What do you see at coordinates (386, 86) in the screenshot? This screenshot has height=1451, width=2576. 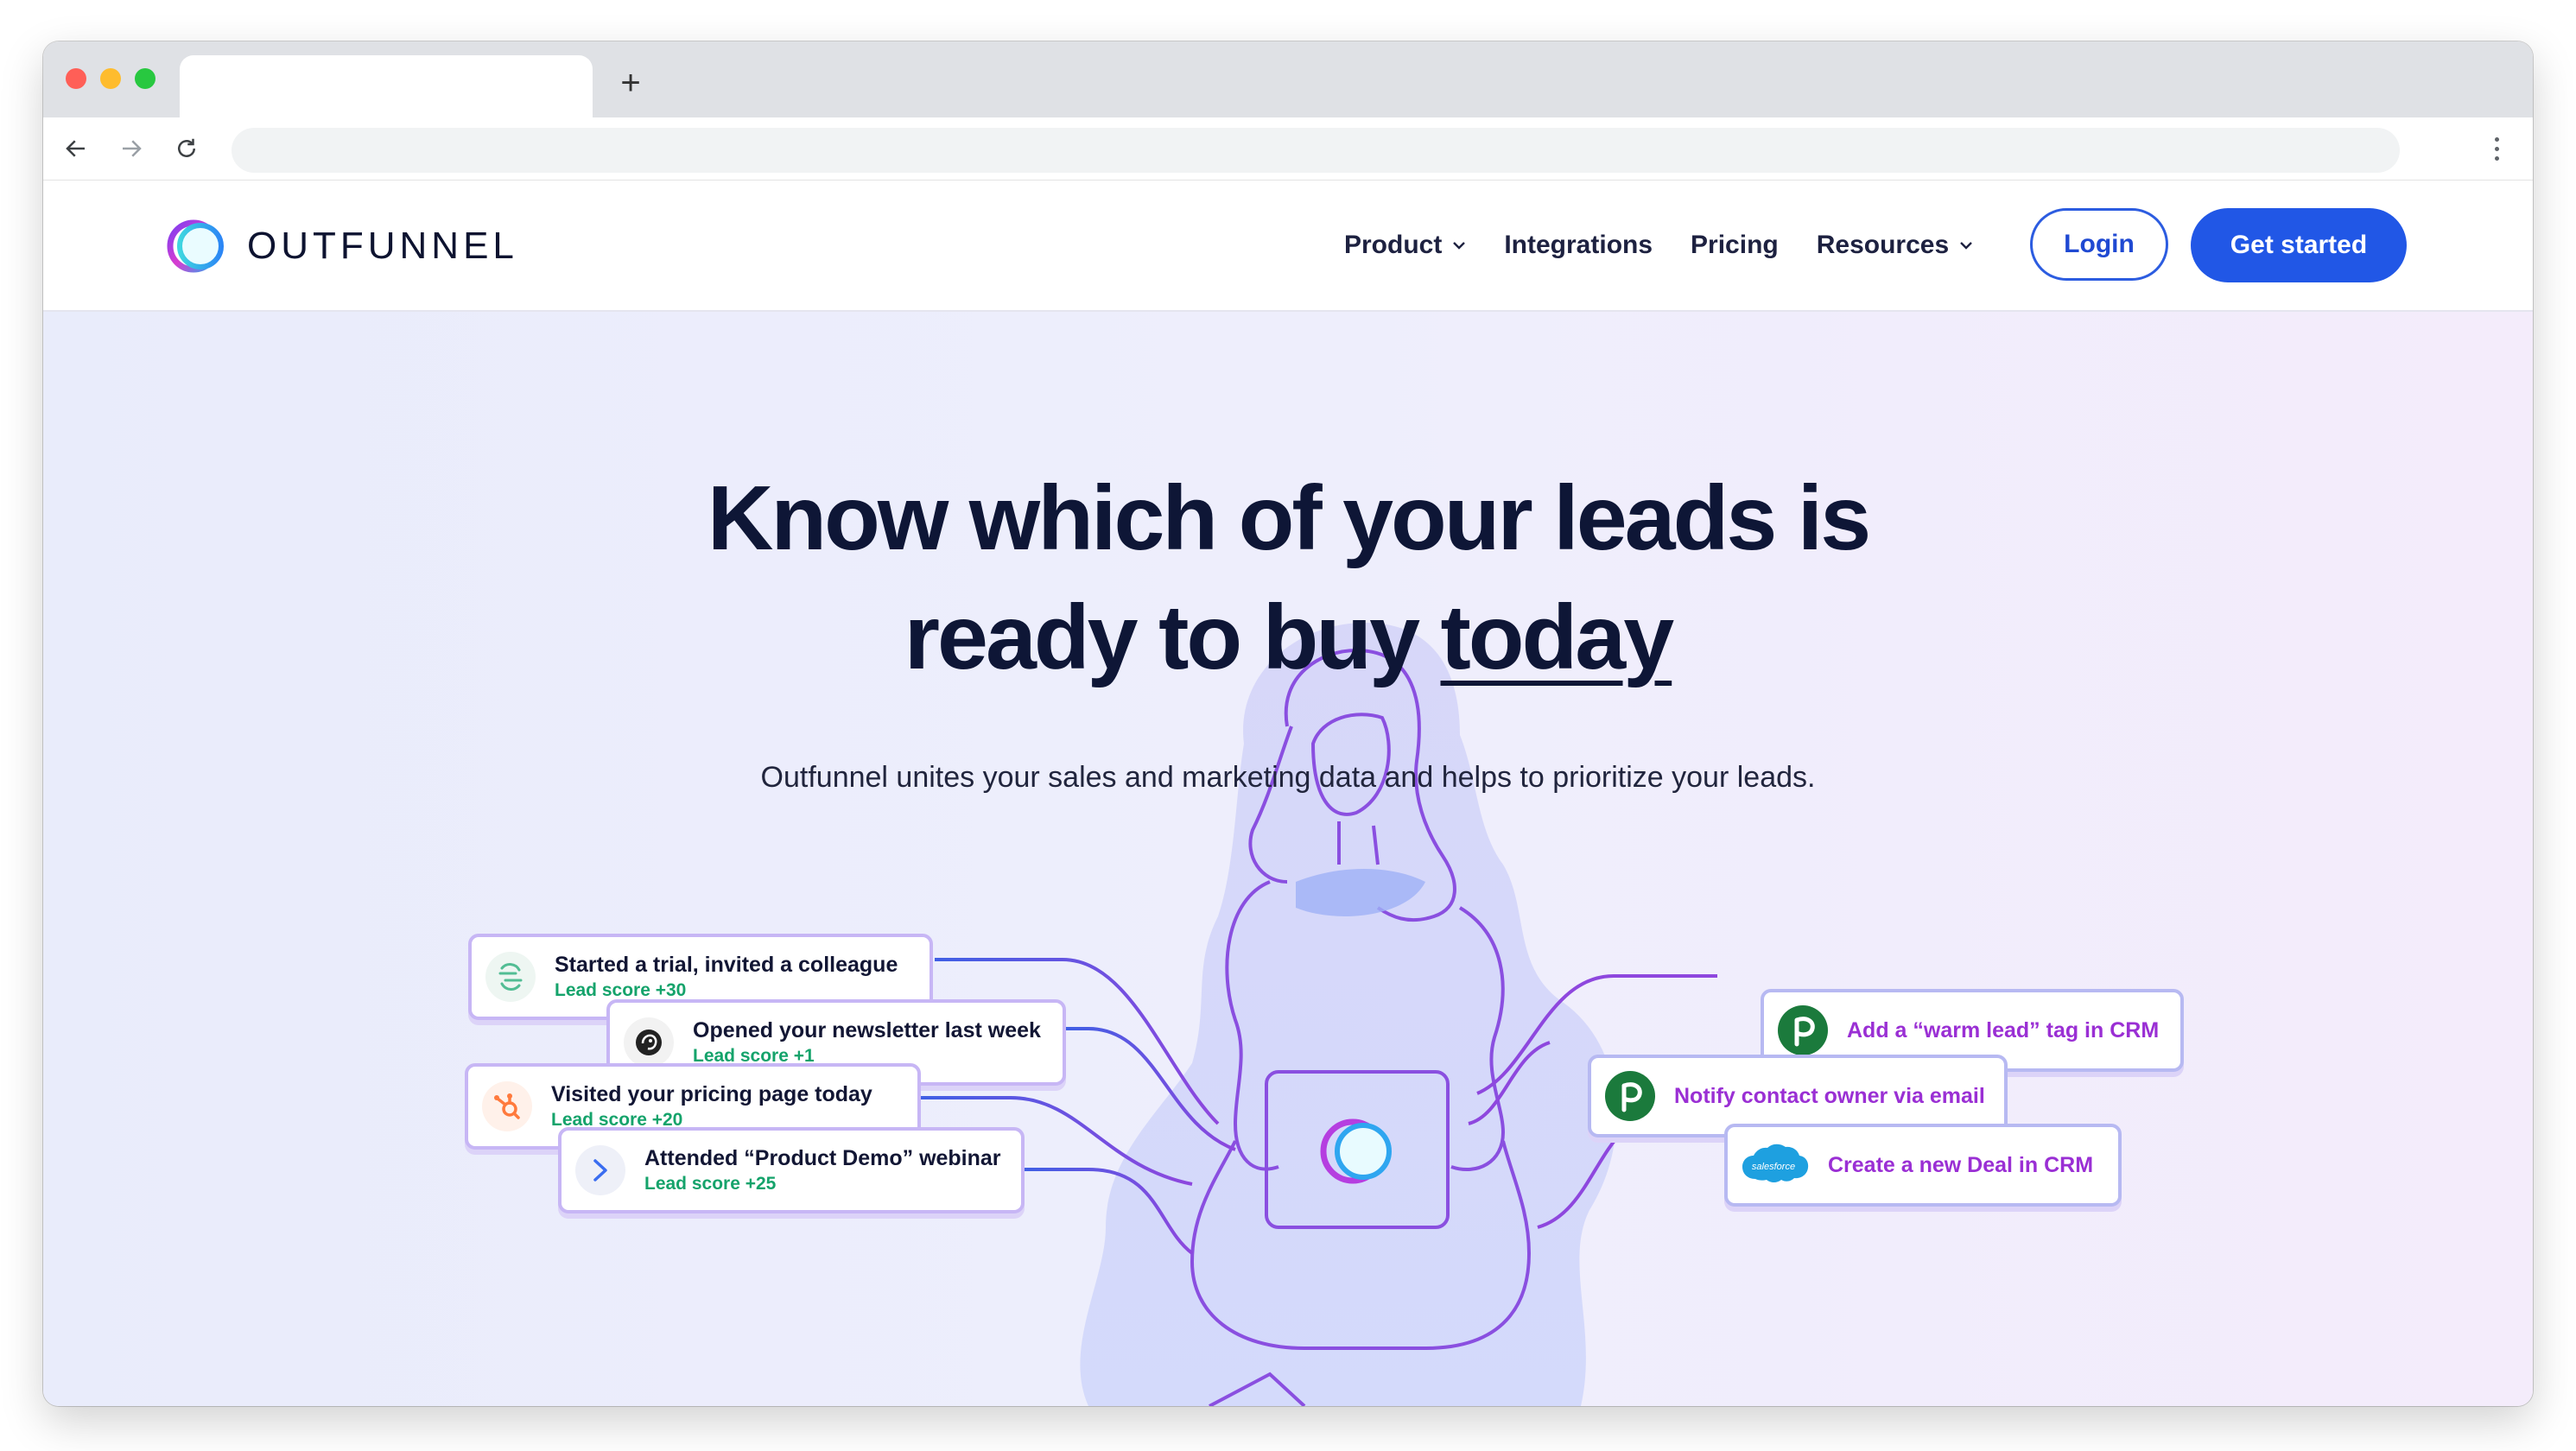 I see `browser-tab` at bounding box center [386, 86].